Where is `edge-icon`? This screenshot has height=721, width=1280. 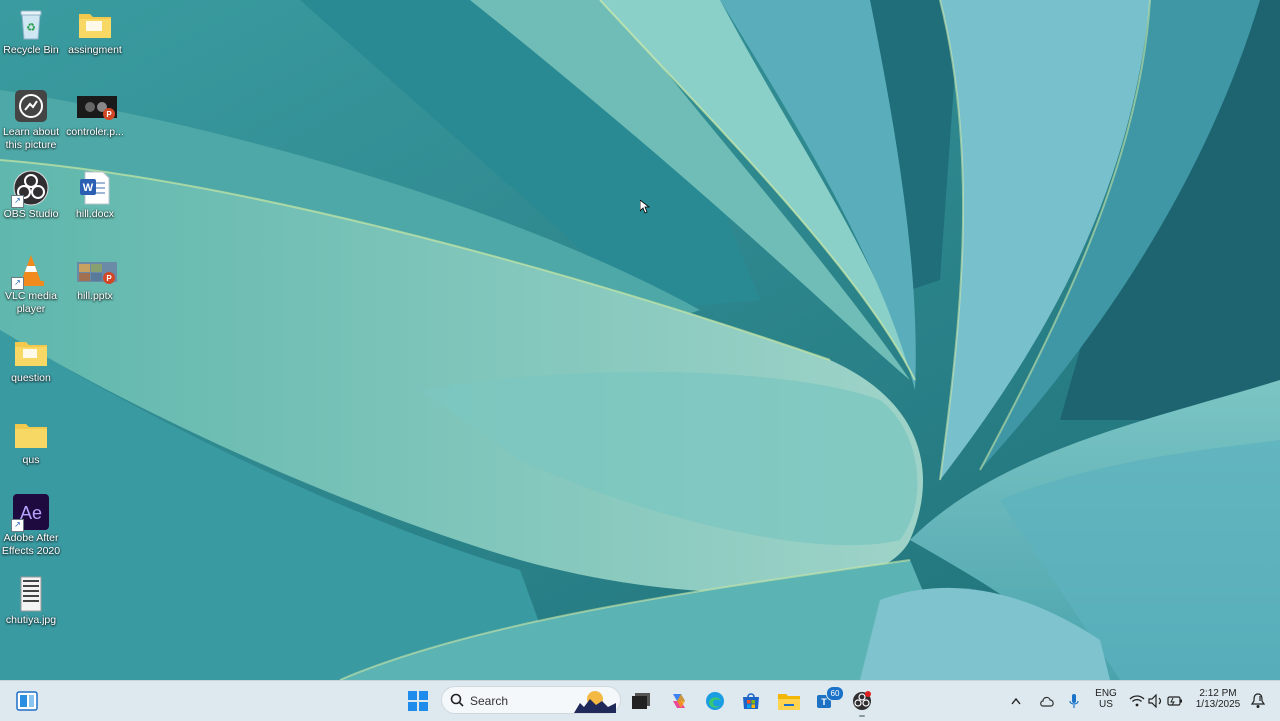 edge-icon is located at coordinates (715, 701).